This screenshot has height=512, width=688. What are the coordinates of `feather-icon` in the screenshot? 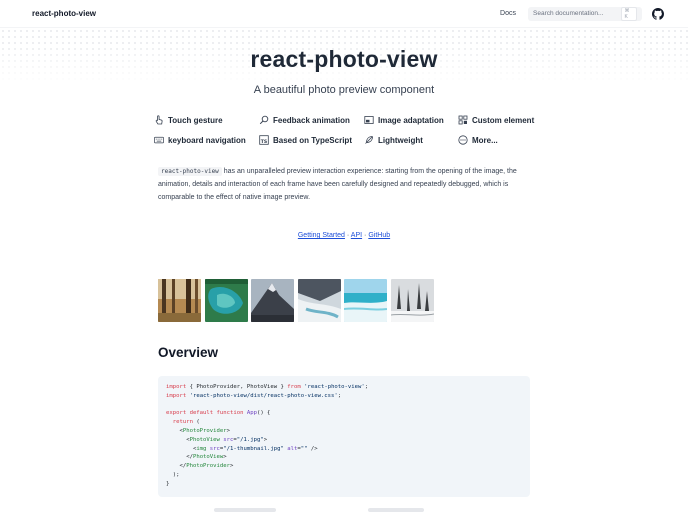 It's located at (369, 140).